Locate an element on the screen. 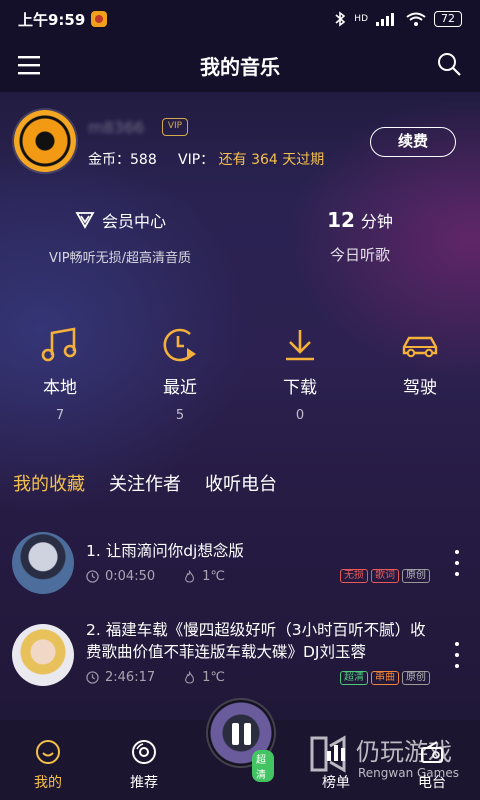 Image resolution: width=480 pixels, height=800 pixels. listen-today-card: 12 分钟 今日听歌 is located at coordinates (360, 236).